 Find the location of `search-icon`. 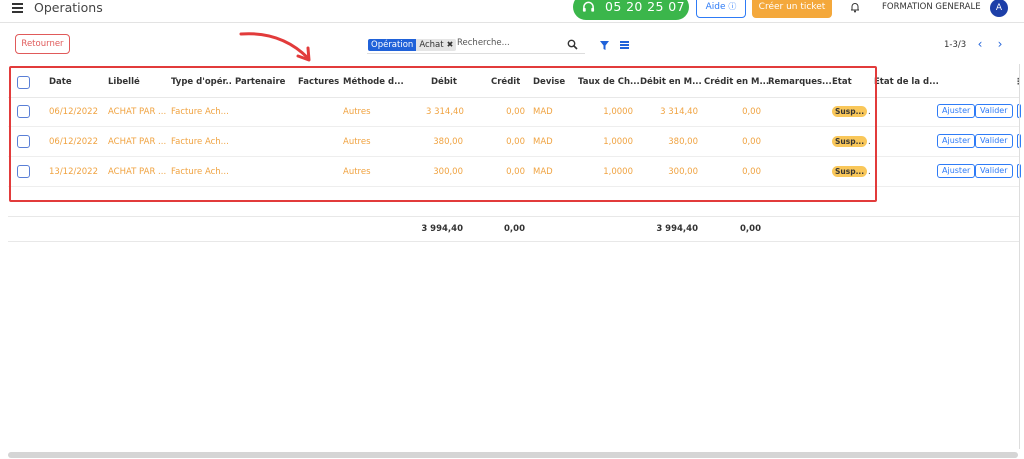

search-icon is located at coordinates (572, 44).